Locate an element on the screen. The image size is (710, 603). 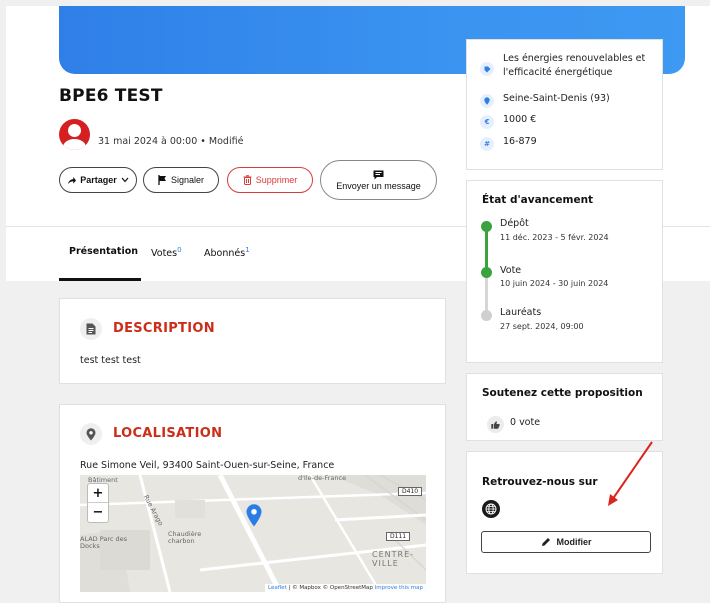
chat-icon is located at coordinates (378, 174).